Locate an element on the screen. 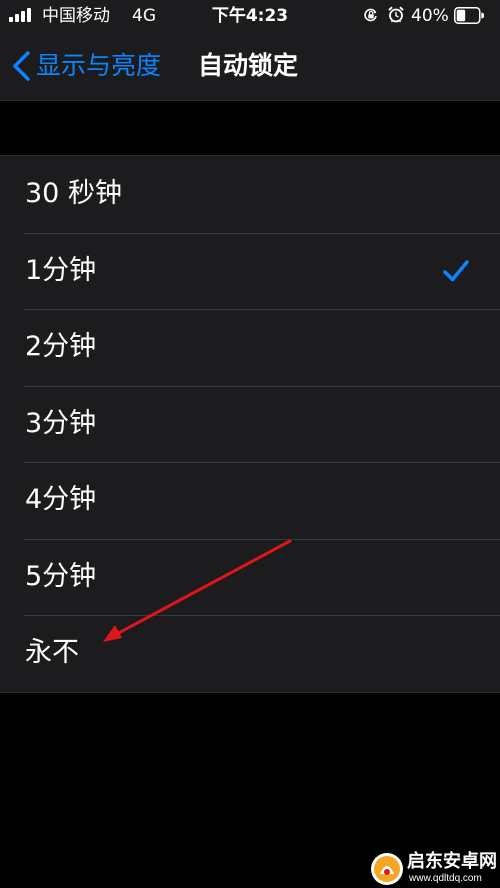 The width and height of the screenshot is (500, 888). battery-icon is located at coordinates (469, 15).